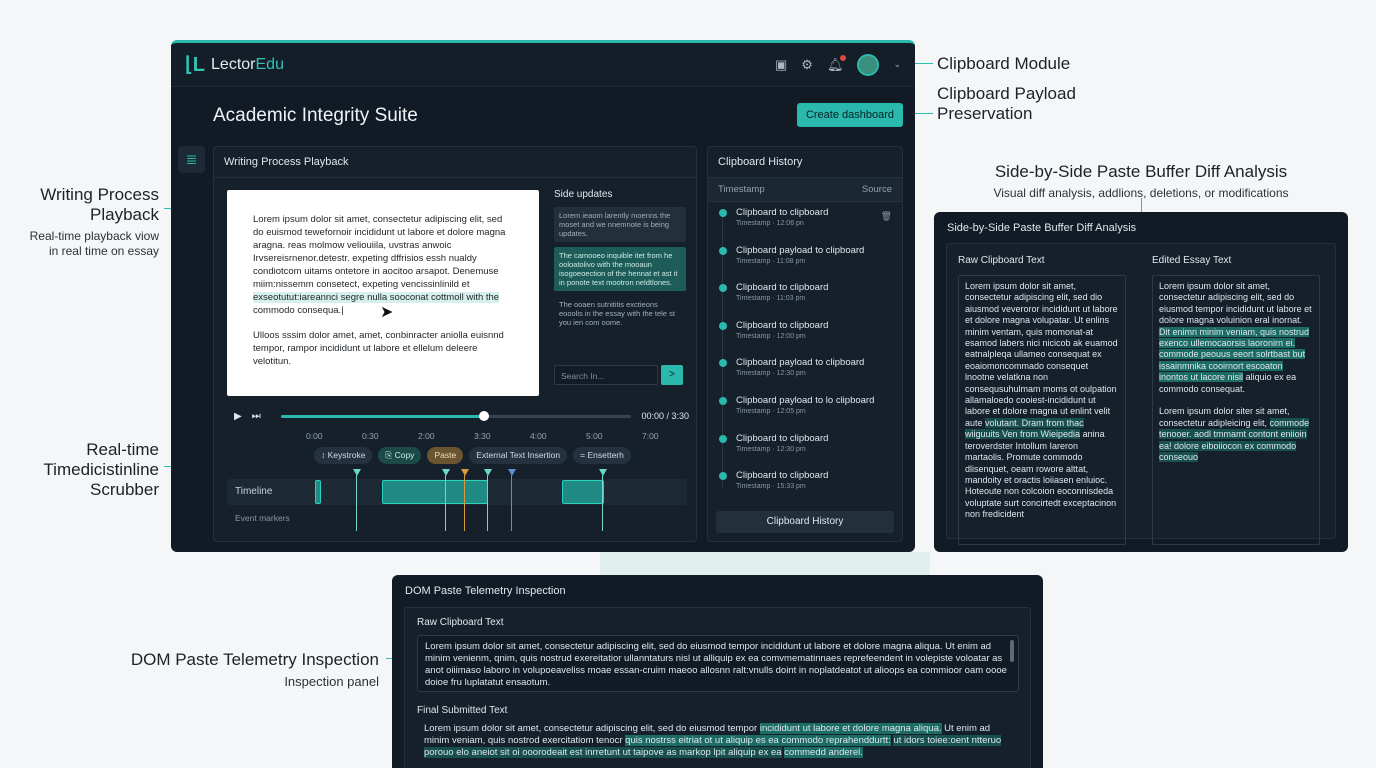 The image size is (1376, 768). Describe the element at coordinates (868, 64) in the screenshot. I see `avatar` at that location.